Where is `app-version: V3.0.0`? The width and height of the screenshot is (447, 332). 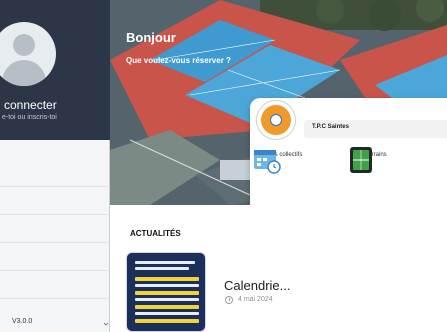 app-version: V3.0.0 is located at coordinates (22, 321).